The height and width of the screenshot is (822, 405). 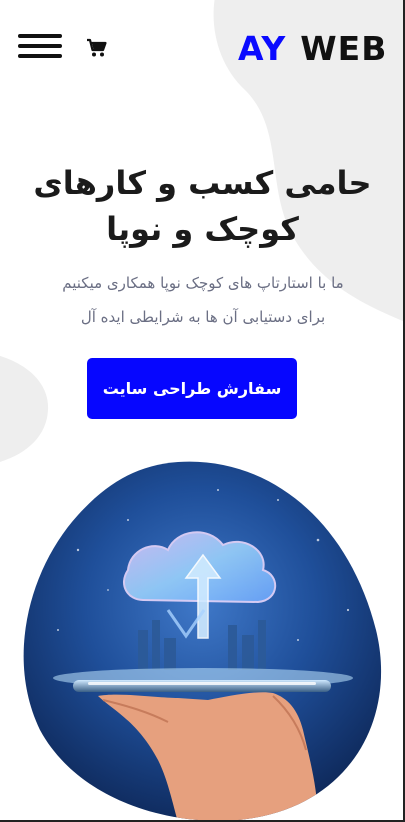 What do you see at coordinates (203, 317) in the screenshot?
I see `hero-subtitle-line2: برای دستیابی آن ها به شرایطی ایده آل` at bounding box center [203, 317].